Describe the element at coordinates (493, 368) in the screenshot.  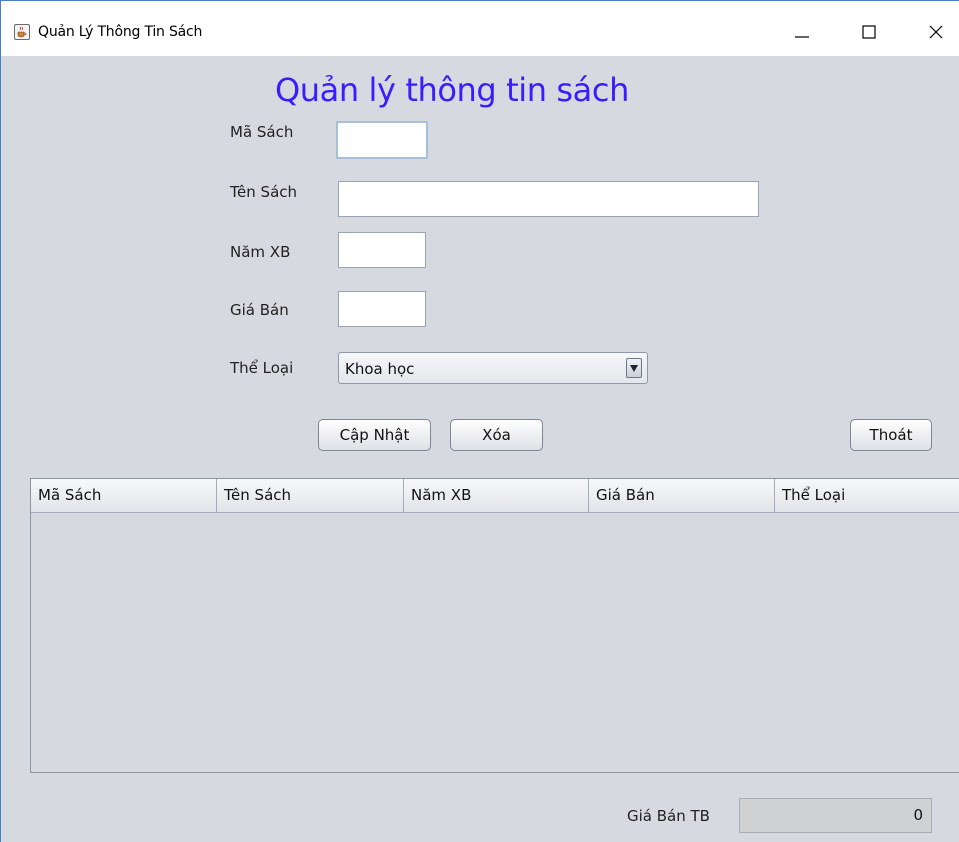
I see `the-loai-combobox: Khoa học` at that location.